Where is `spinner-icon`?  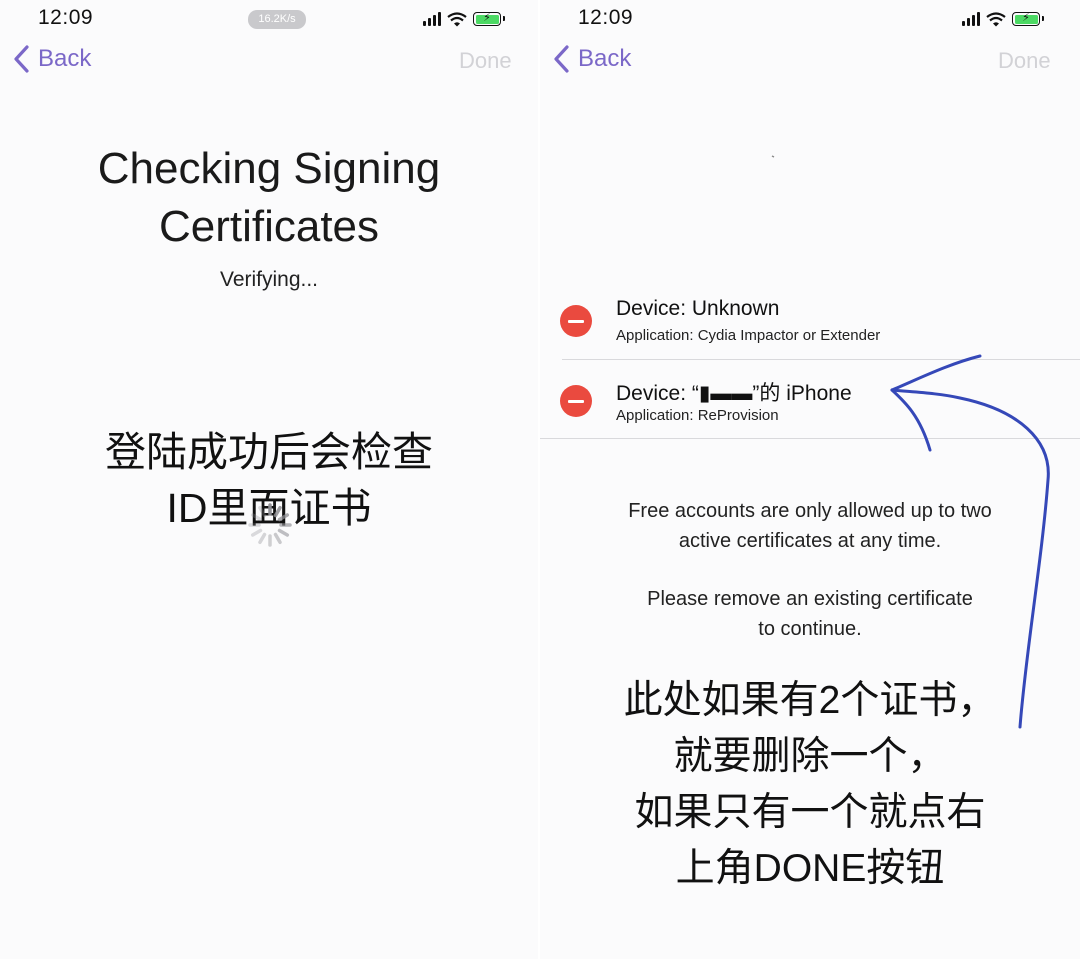
spinner-icon is located at coordinates (270, 525).